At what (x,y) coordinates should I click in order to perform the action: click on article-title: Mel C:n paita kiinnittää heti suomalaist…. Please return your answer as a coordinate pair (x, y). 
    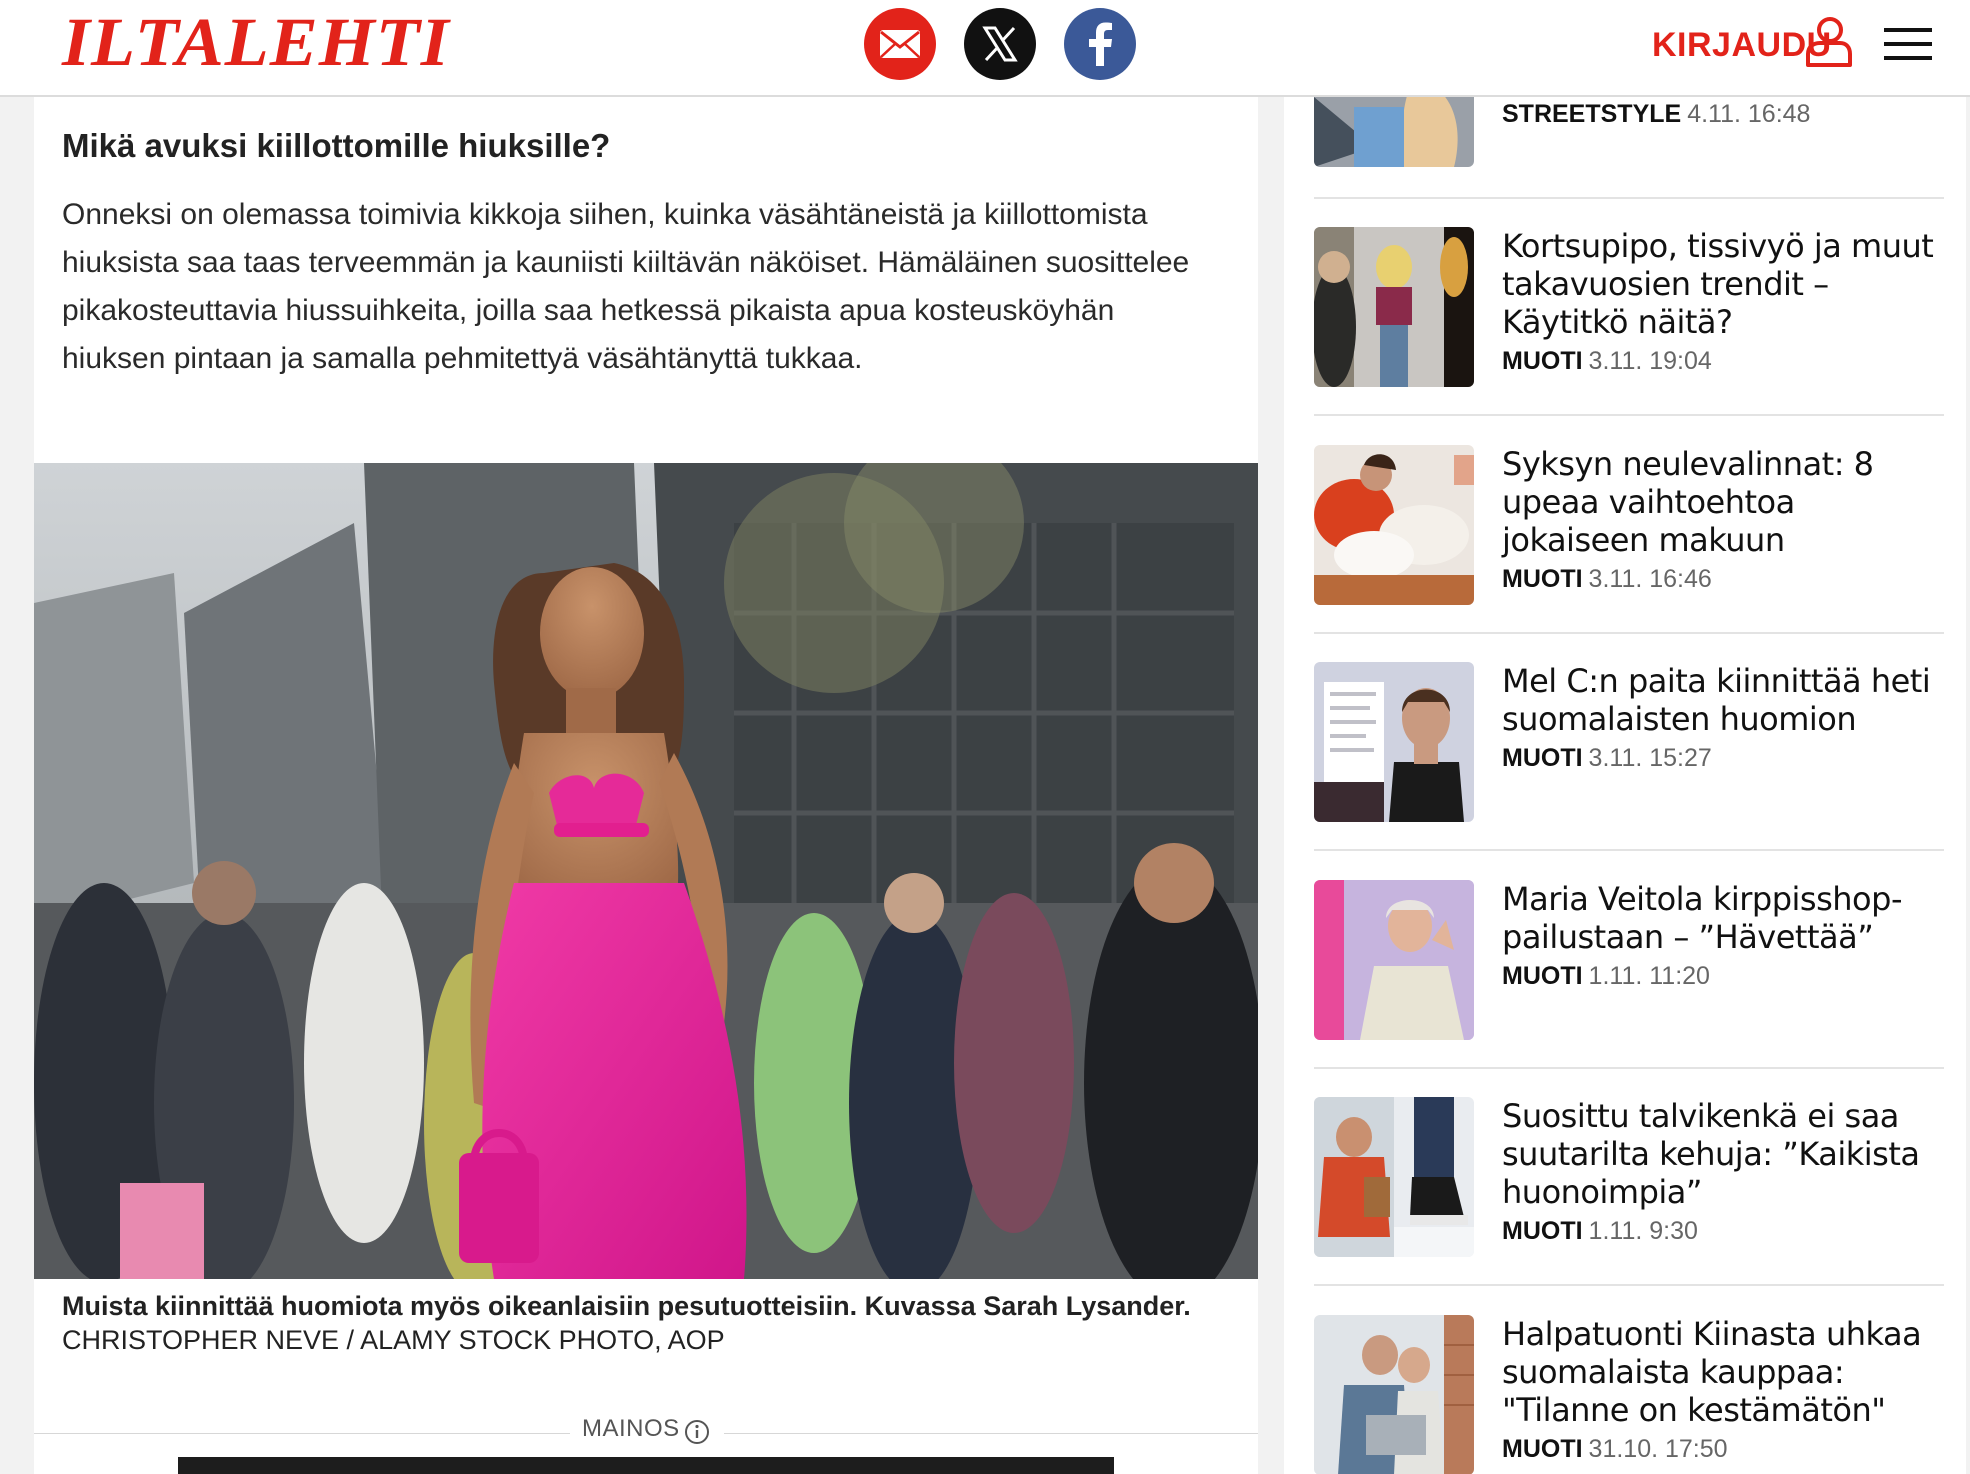
    Looking at the image, I should click on (1724, 700).